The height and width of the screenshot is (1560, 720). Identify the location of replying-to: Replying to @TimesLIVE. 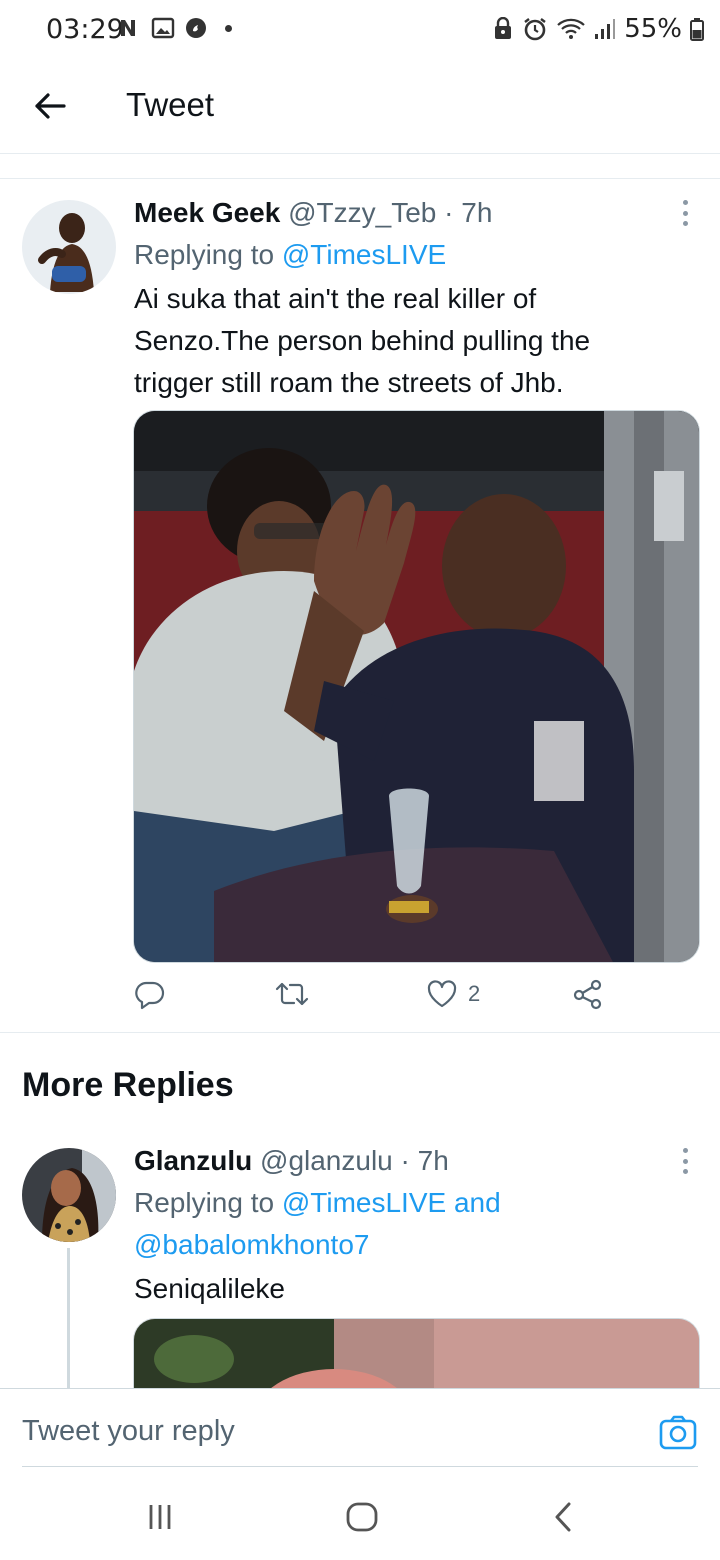
(290, 255).